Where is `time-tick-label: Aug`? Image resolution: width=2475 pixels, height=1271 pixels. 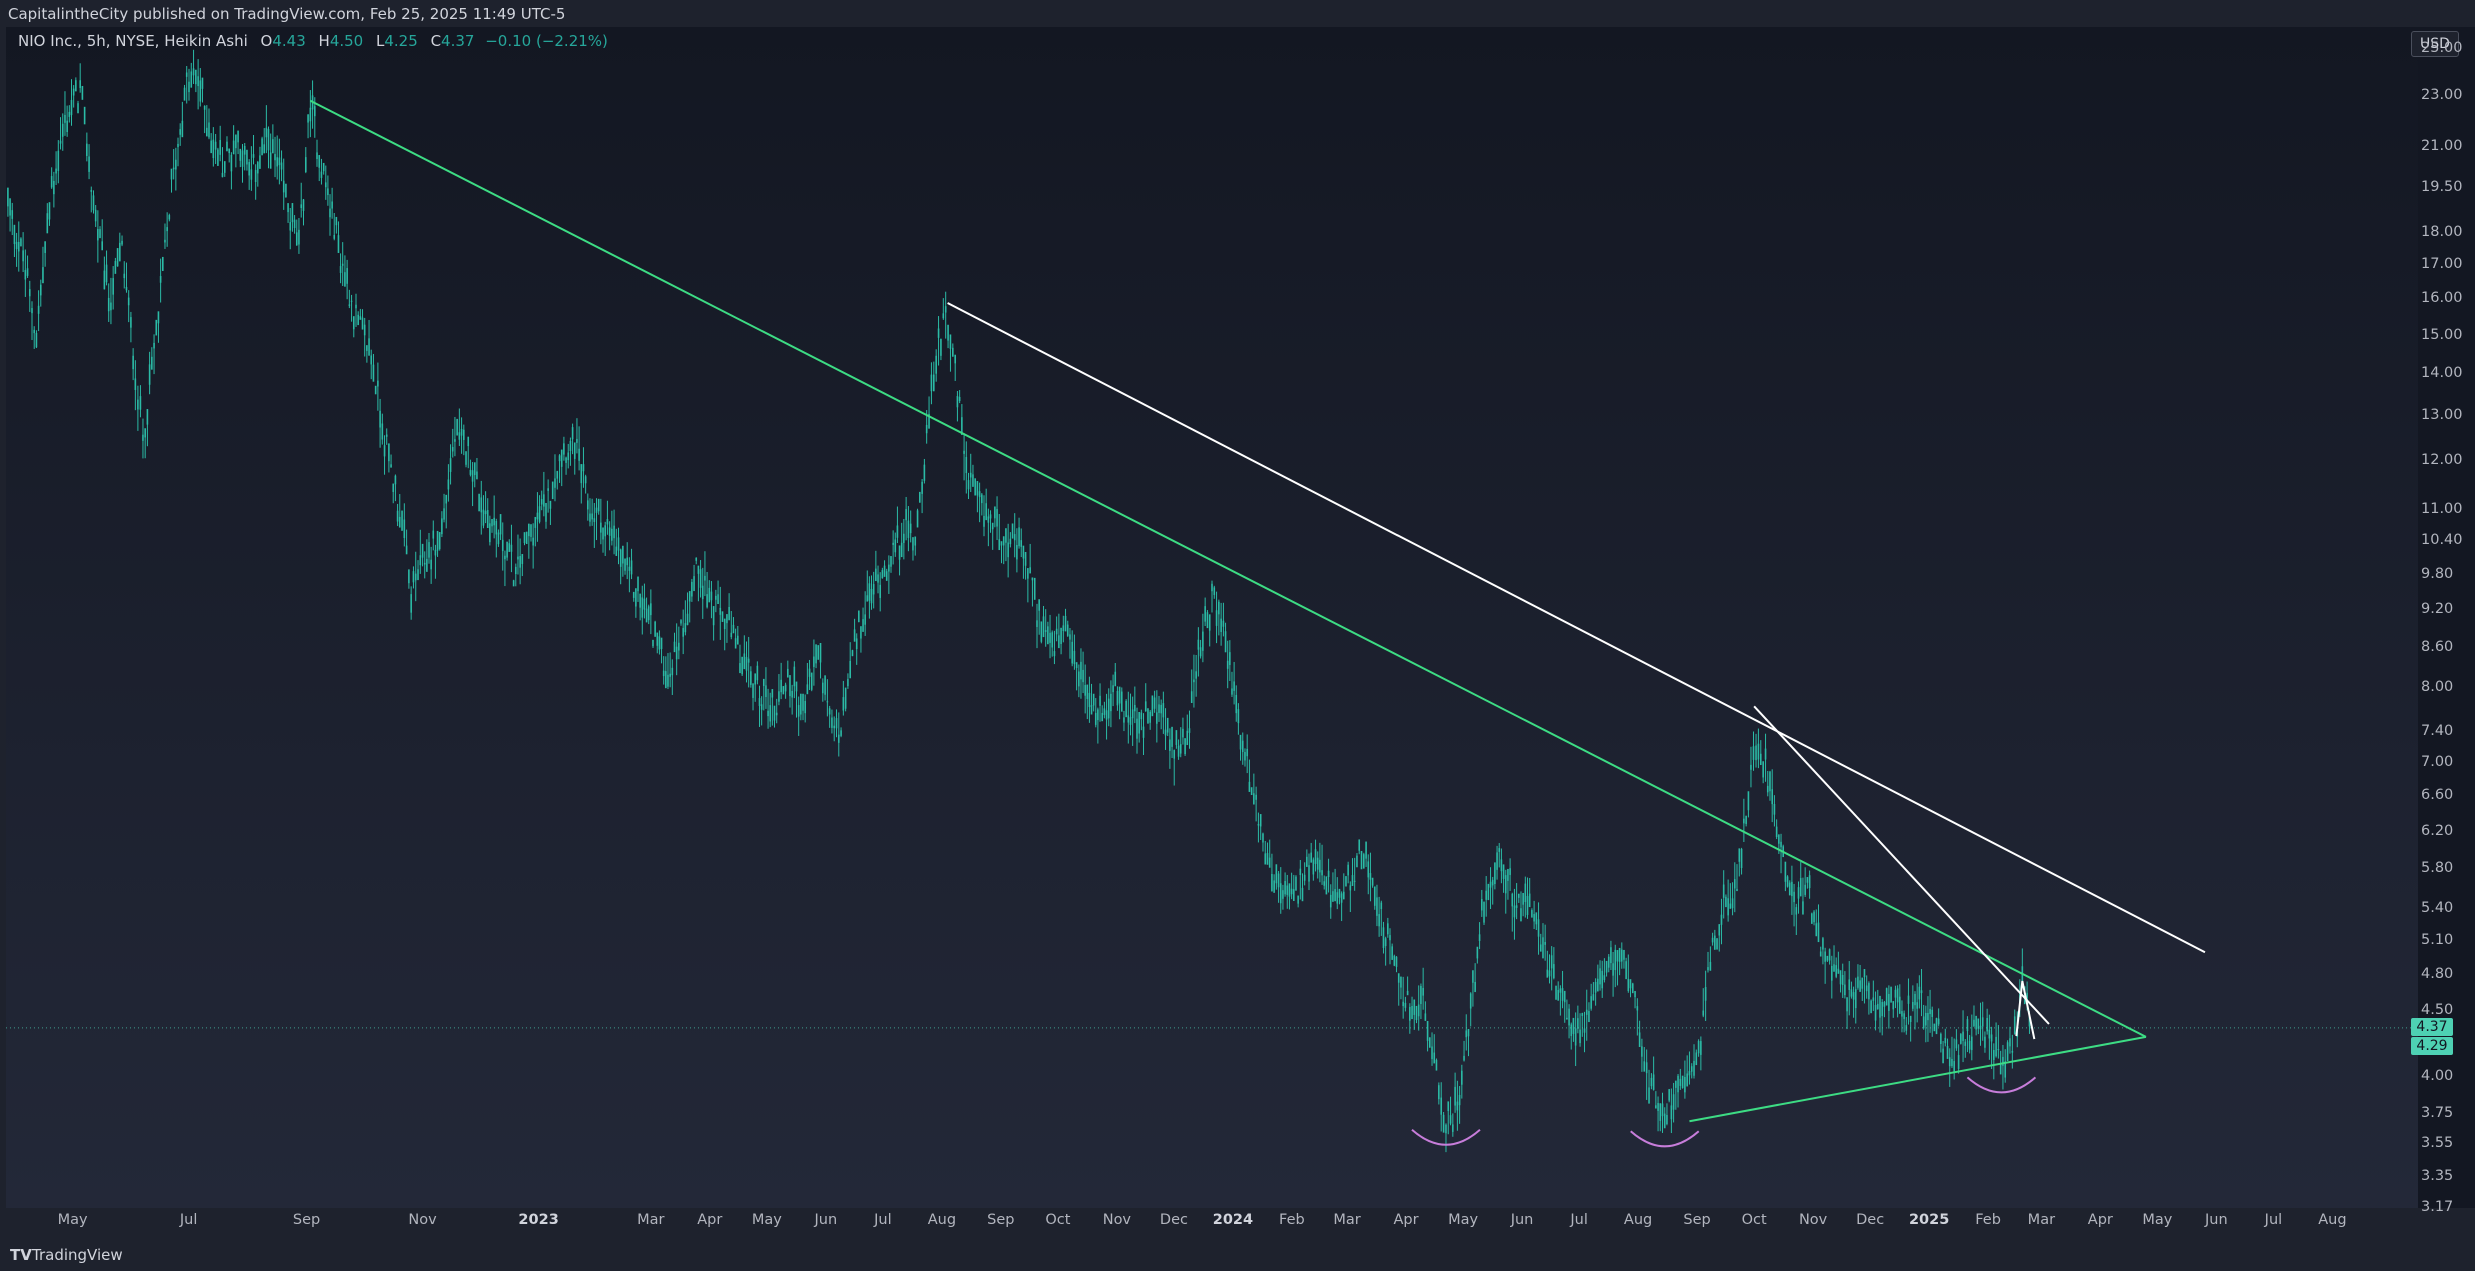 time-tick-label: Aug is located at coordinates (1638, 1220).